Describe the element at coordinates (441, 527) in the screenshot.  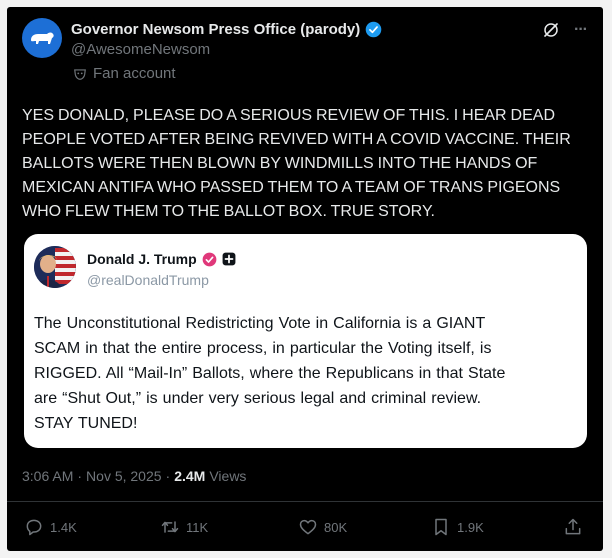
I see `bookmark-icon` at that location.